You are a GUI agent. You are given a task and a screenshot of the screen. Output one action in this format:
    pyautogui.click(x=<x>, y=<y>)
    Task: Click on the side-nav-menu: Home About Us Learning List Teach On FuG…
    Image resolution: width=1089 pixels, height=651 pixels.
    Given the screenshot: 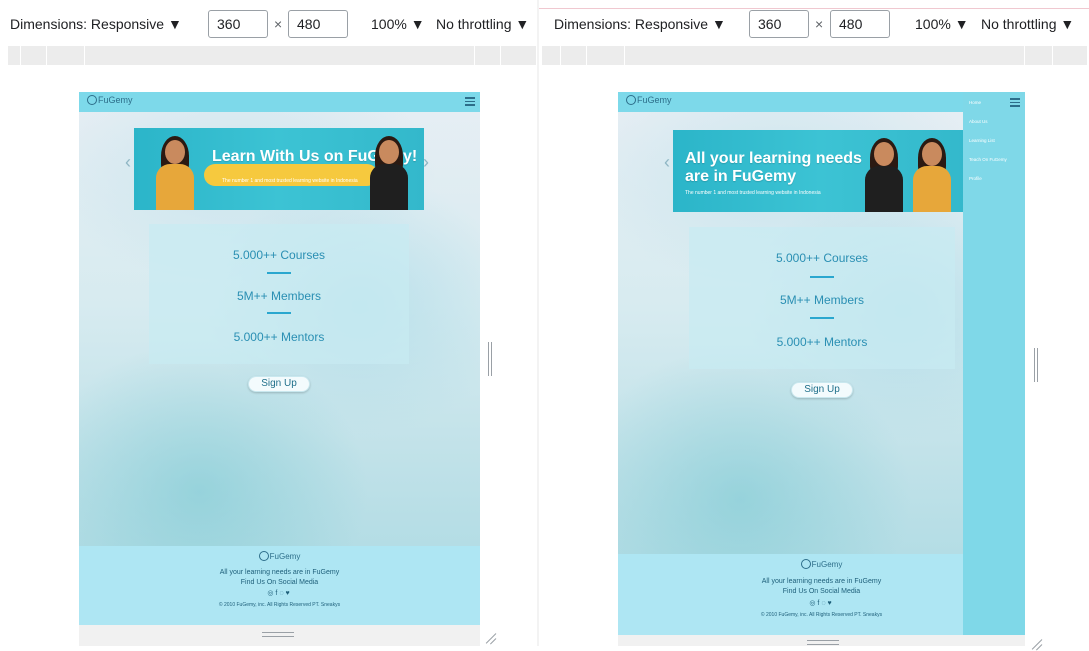 What is the action you would take?
    pyautogui.click(x=994, y=363)
    